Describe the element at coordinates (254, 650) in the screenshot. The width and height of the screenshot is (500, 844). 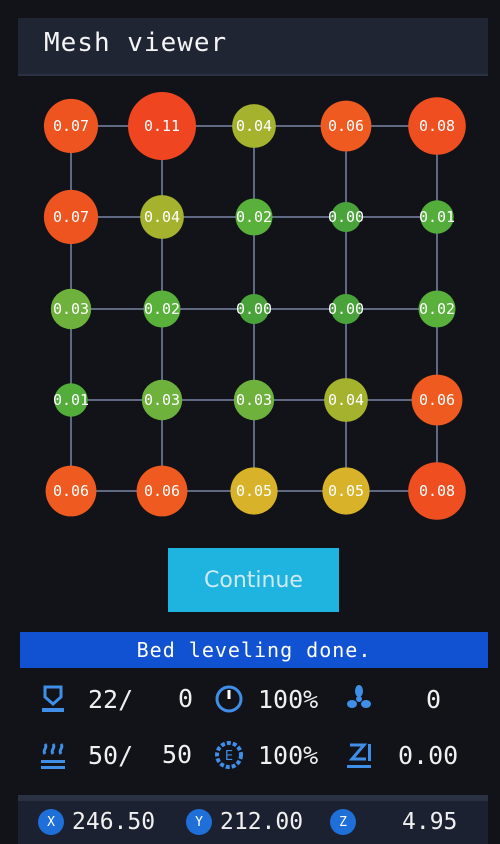
I see `status-banner: Bed leveling done.` at that location.